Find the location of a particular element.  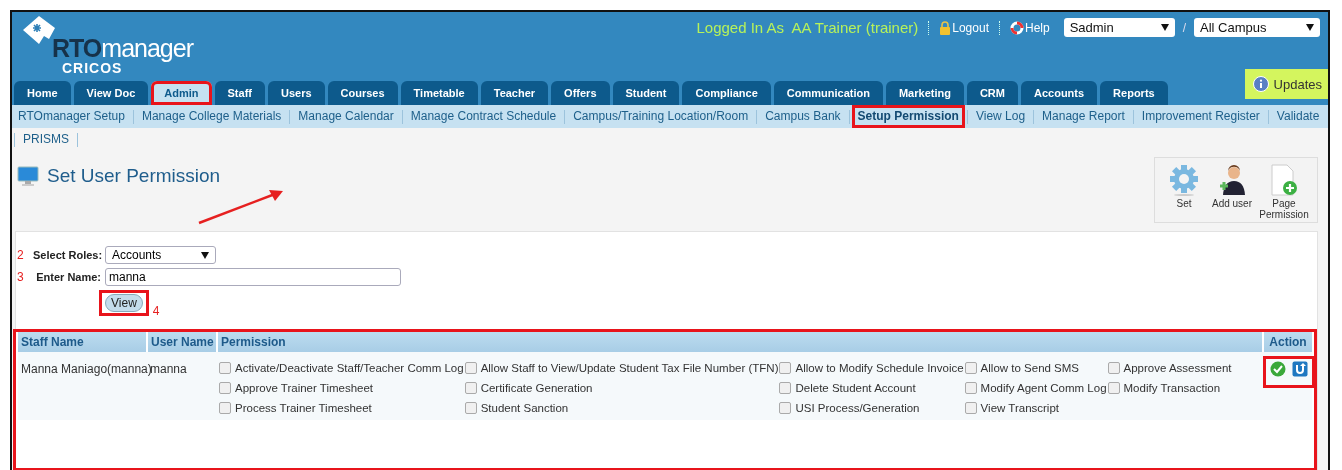

subnav-link: Manage Report is located at coordinates (1083, 116).